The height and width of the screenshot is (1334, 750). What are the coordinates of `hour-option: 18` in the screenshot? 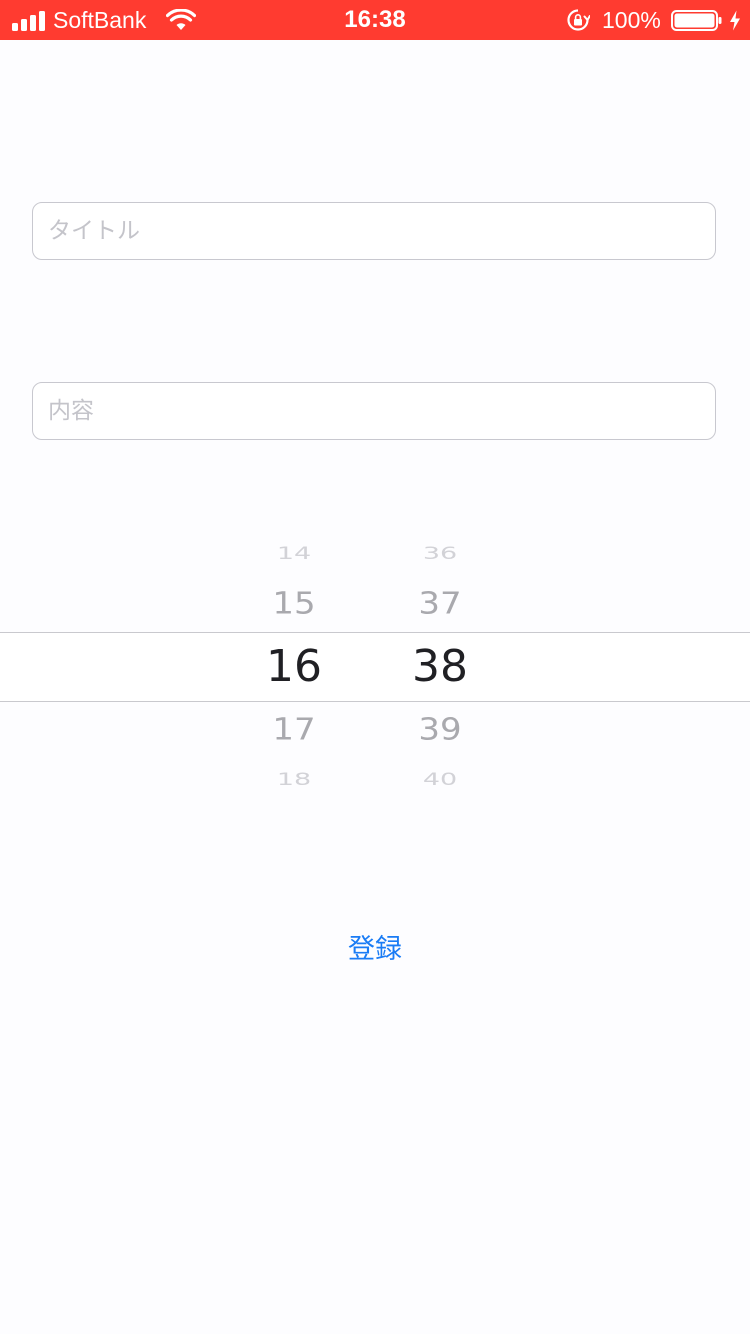 It's located at (294, 780).